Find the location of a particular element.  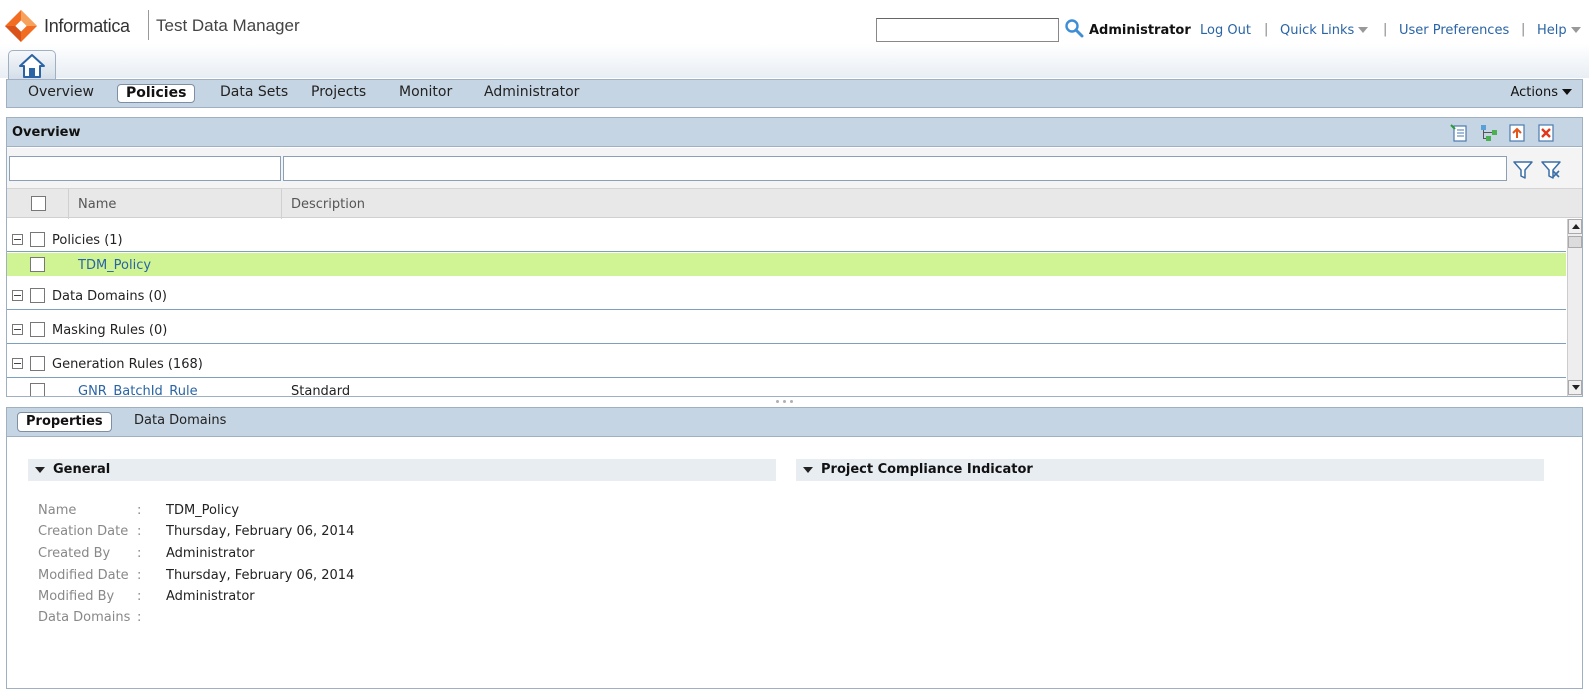

hierarchy-icon is located at coordinates (1489, 133).